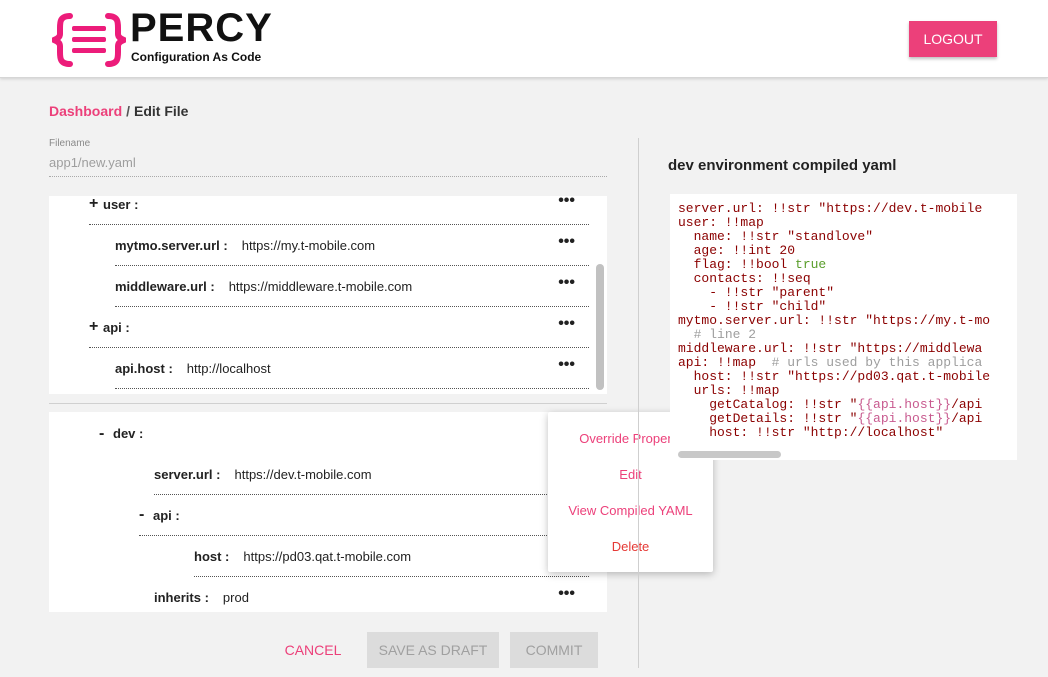 This screenshot has width=1048, height=677. I want to click on property-key: middleware.url :, so click(165, 286).